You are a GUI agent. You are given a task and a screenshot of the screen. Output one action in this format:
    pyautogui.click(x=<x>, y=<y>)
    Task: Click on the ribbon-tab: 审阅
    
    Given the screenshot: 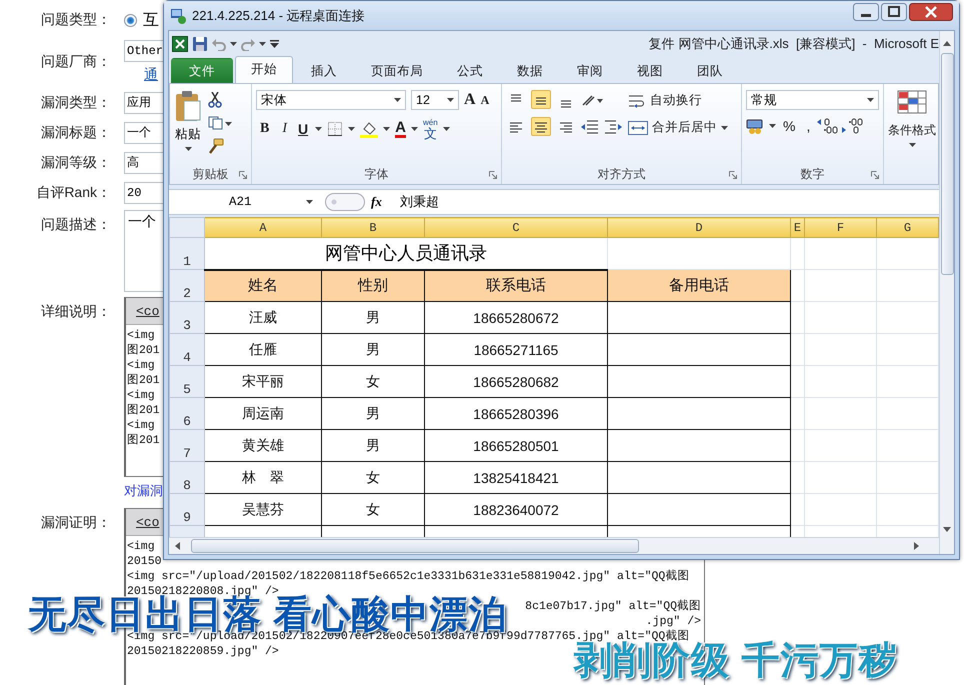 What is the action you would take?
    pyautogui.click(x=590, y=70)
    